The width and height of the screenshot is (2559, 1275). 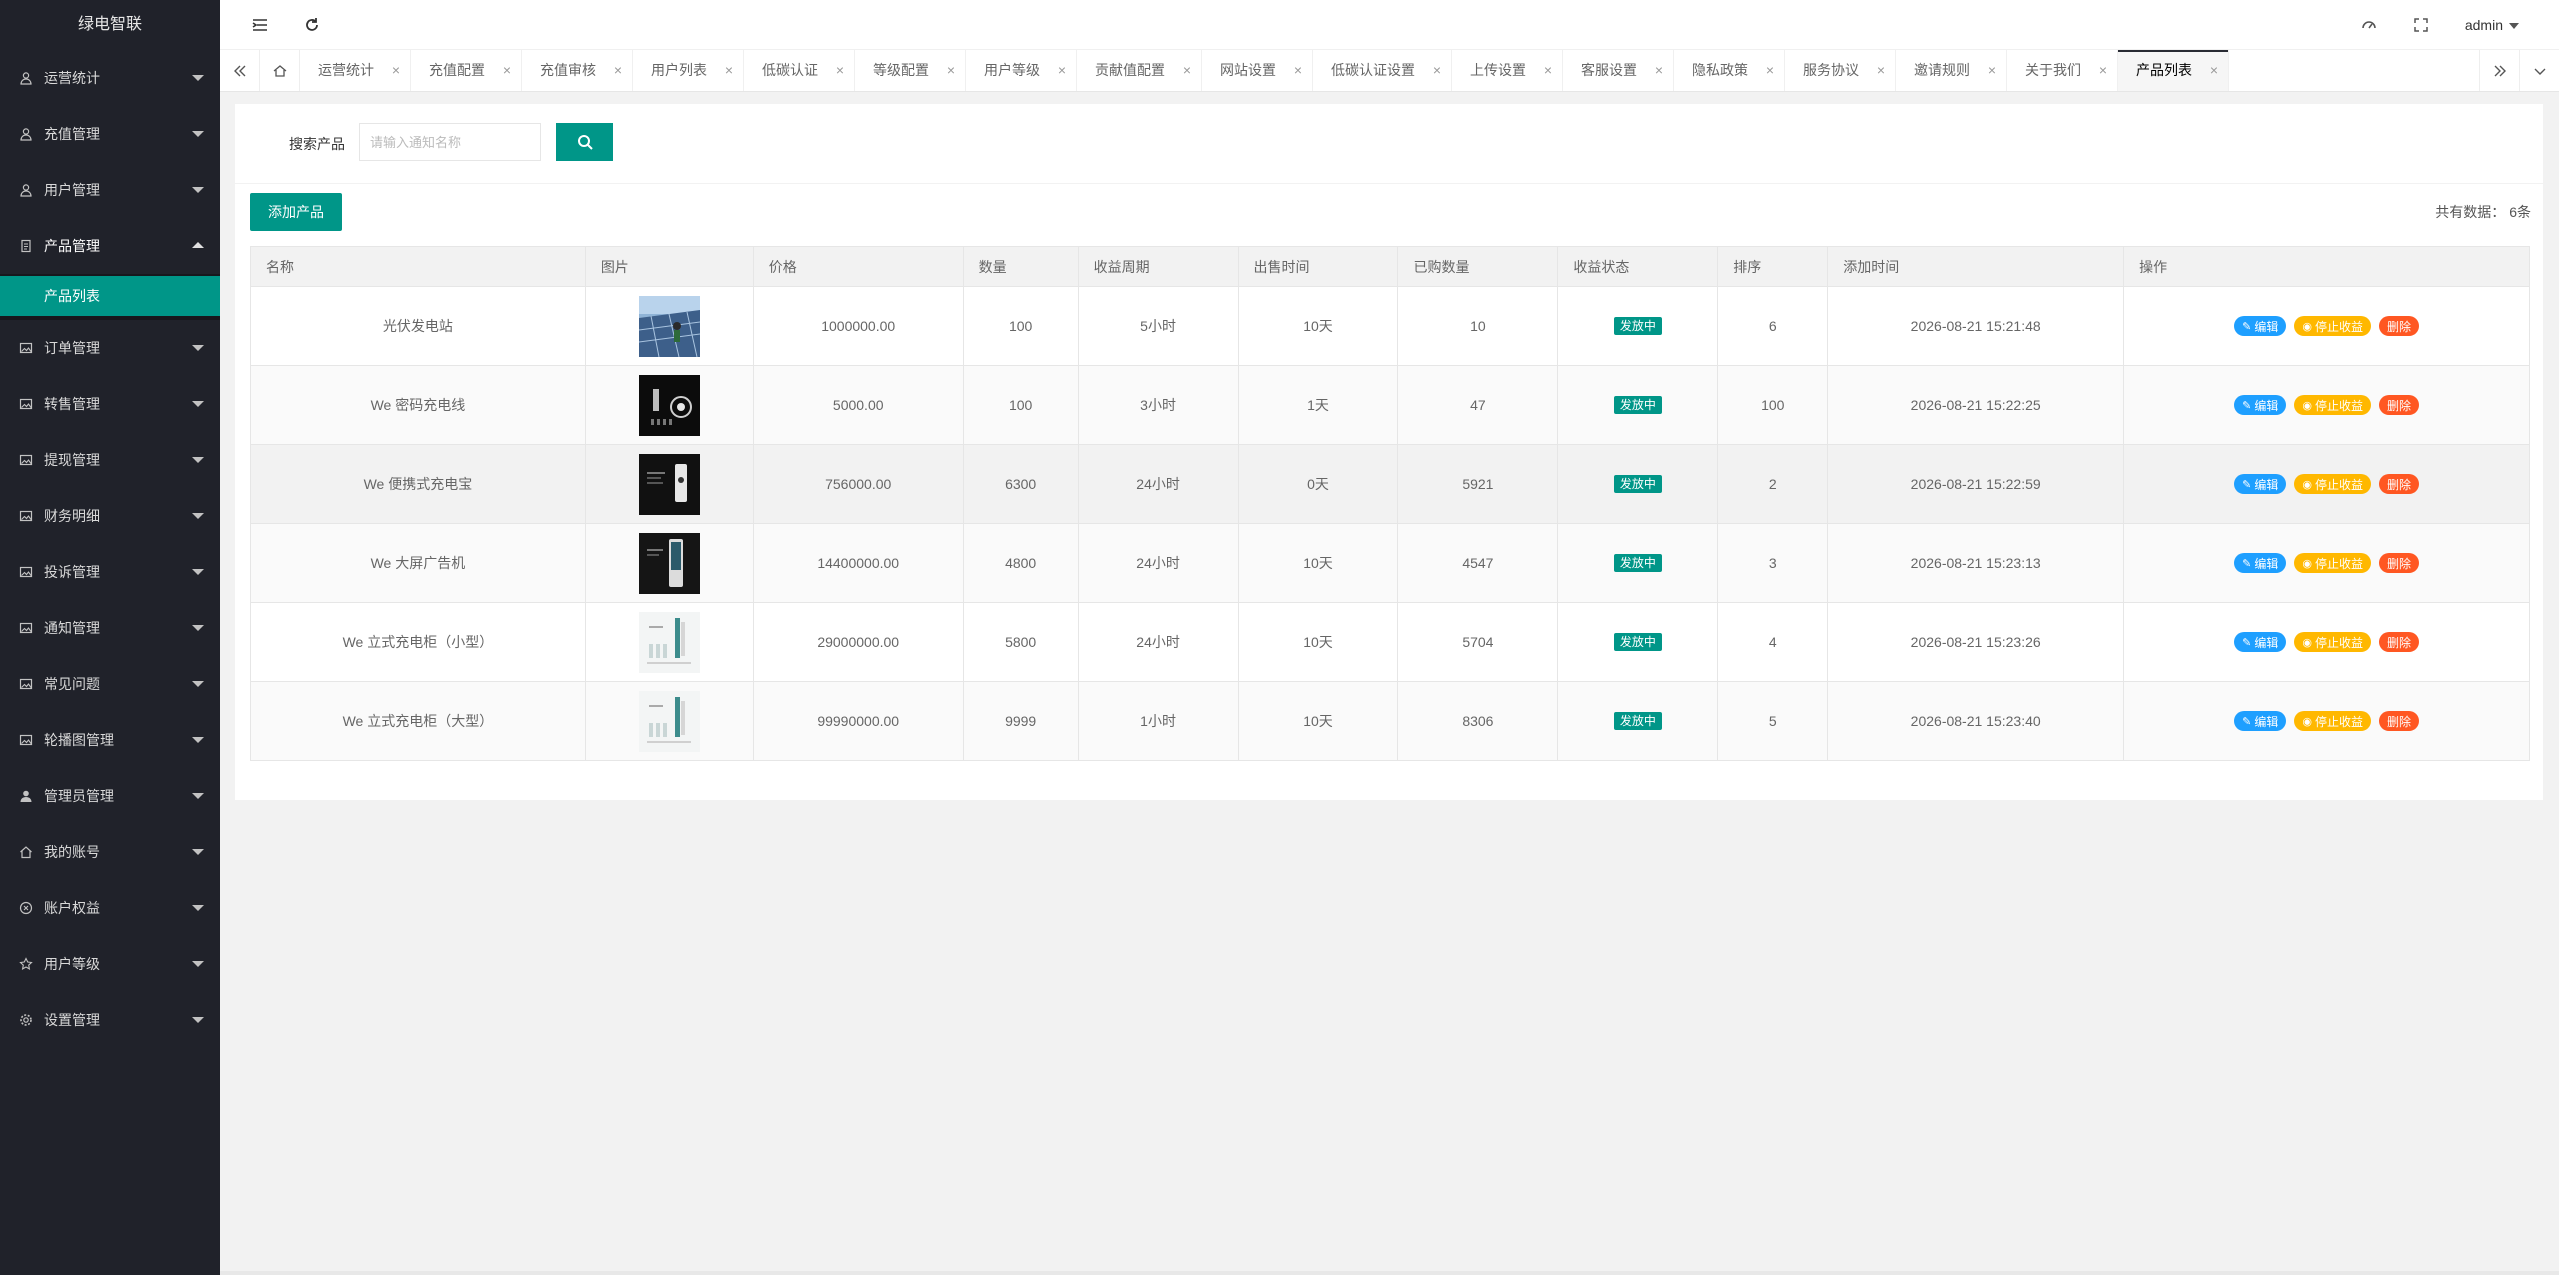 I want to click on tabs-scroll-right-icon, so click(x=2499, y=70).